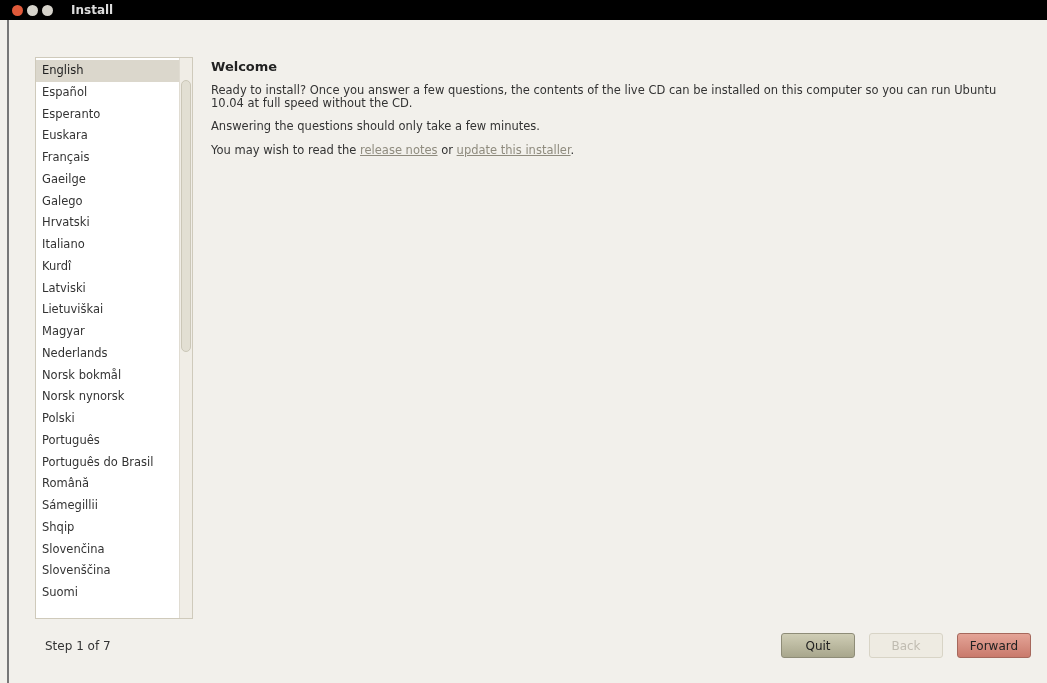 The width and height of the screenshot is (1047, 683). I want to click on language-item: Sámegillii, so click(107, 506).